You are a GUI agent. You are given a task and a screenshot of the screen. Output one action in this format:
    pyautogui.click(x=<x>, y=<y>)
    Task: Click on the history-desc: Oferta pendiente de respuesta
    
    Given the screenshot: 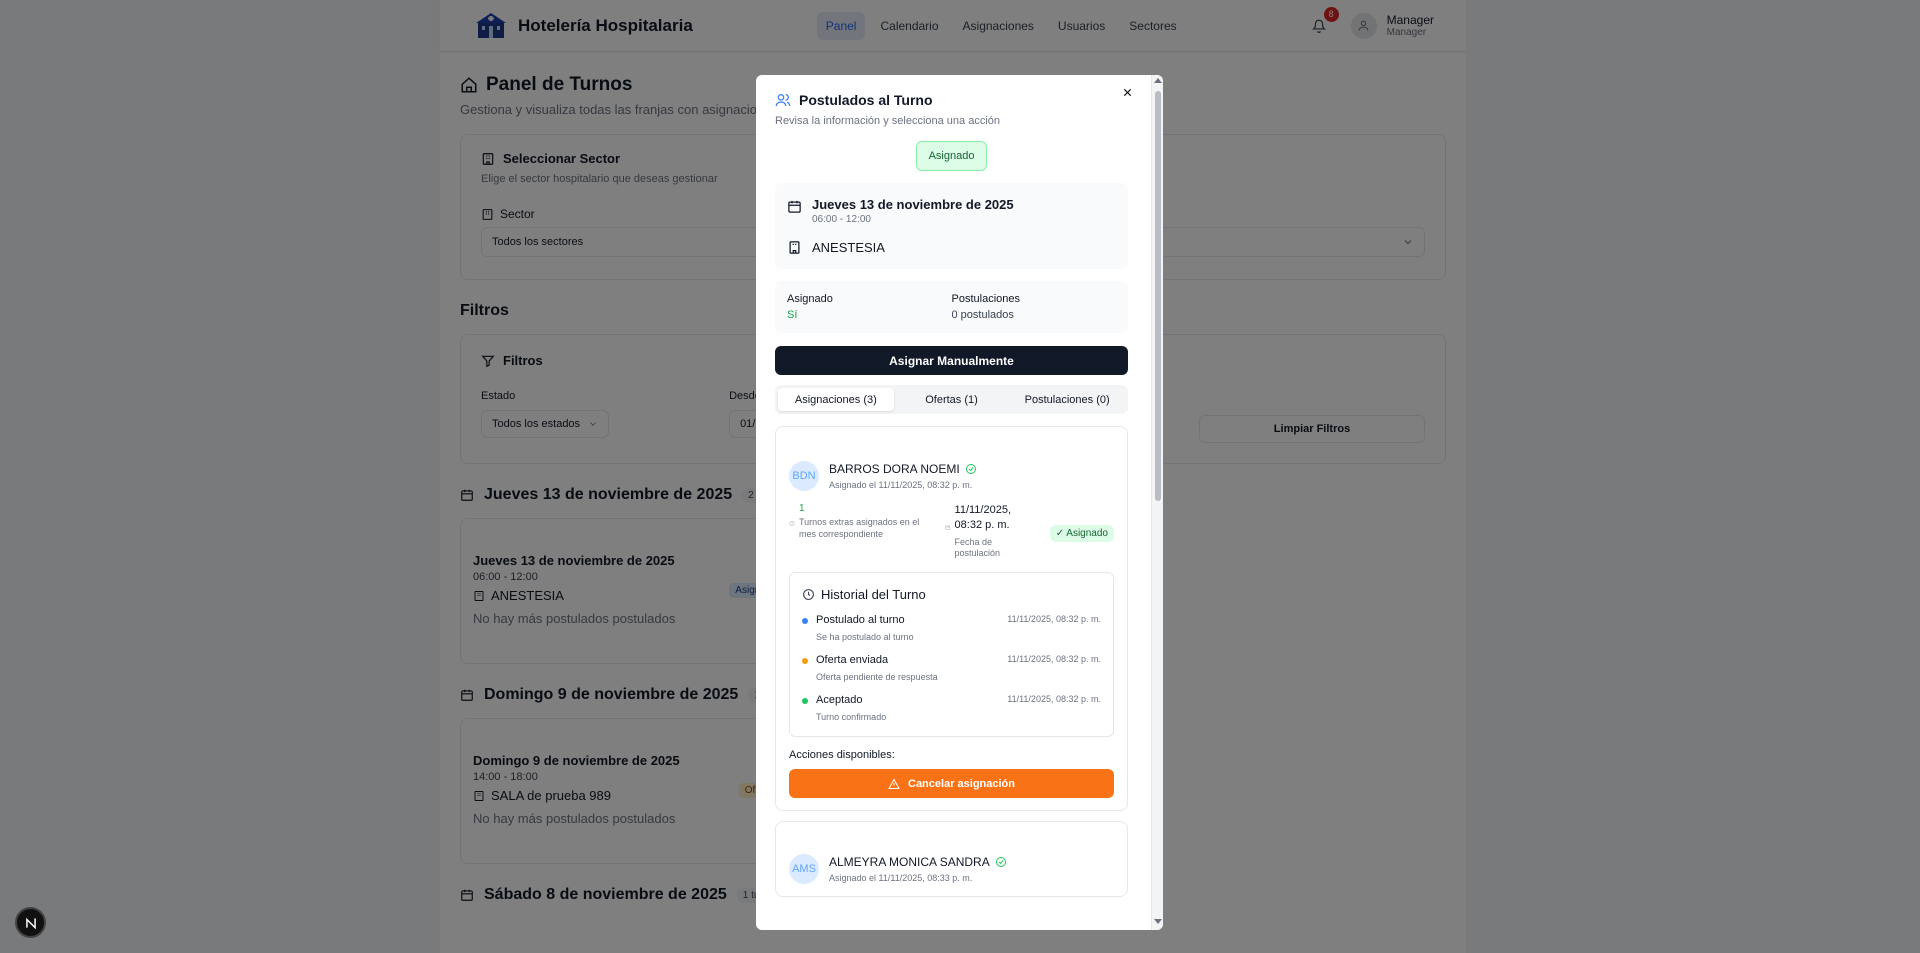 What is the action you would take?
    pyautogui.click(x=877, y=677)
    